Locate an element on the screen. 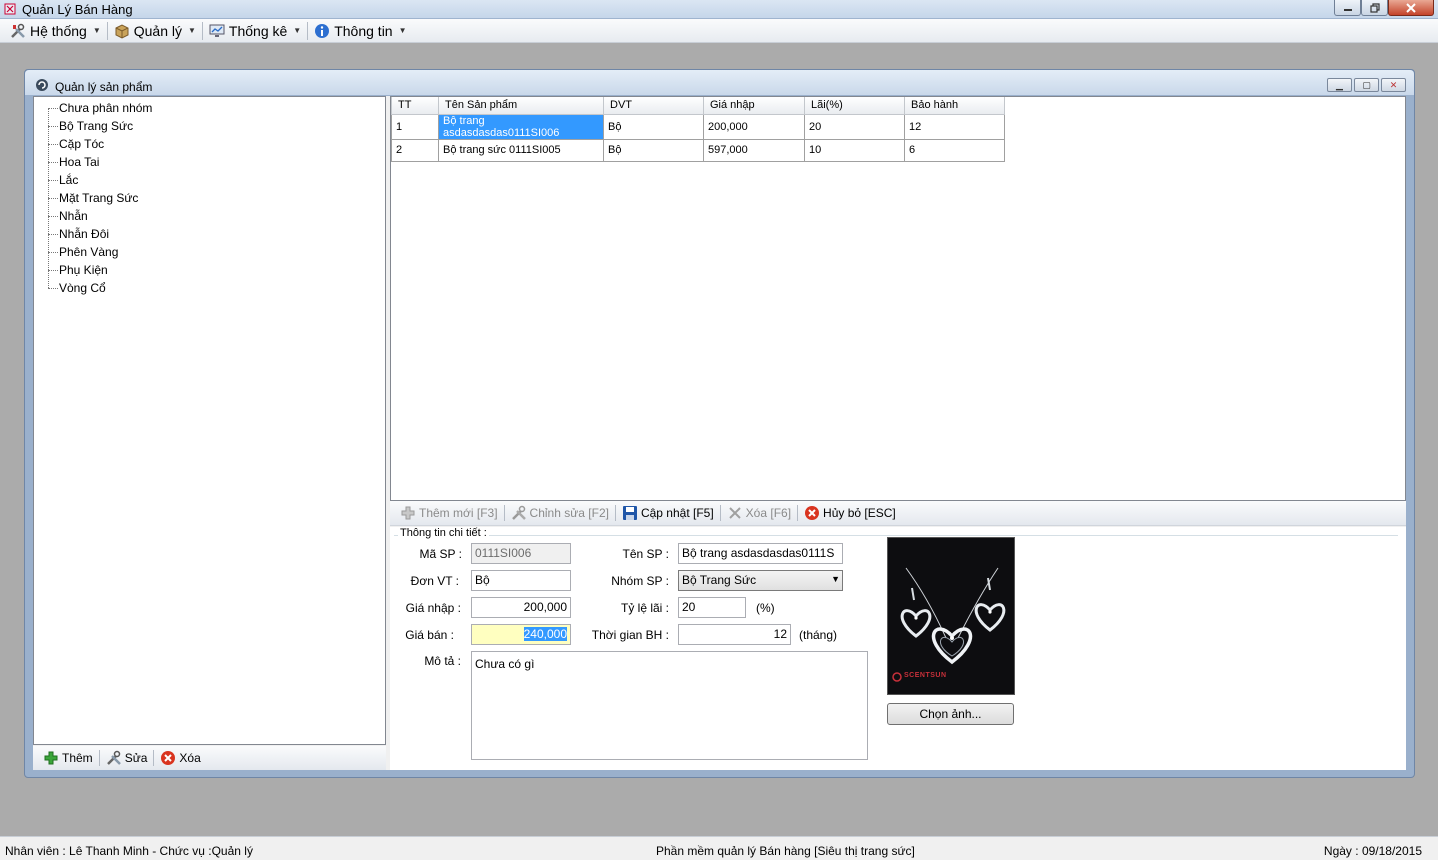  table-cell-selected: Bộ trang asdasdasdas0111SI006 is located at coordinates (521, 126).